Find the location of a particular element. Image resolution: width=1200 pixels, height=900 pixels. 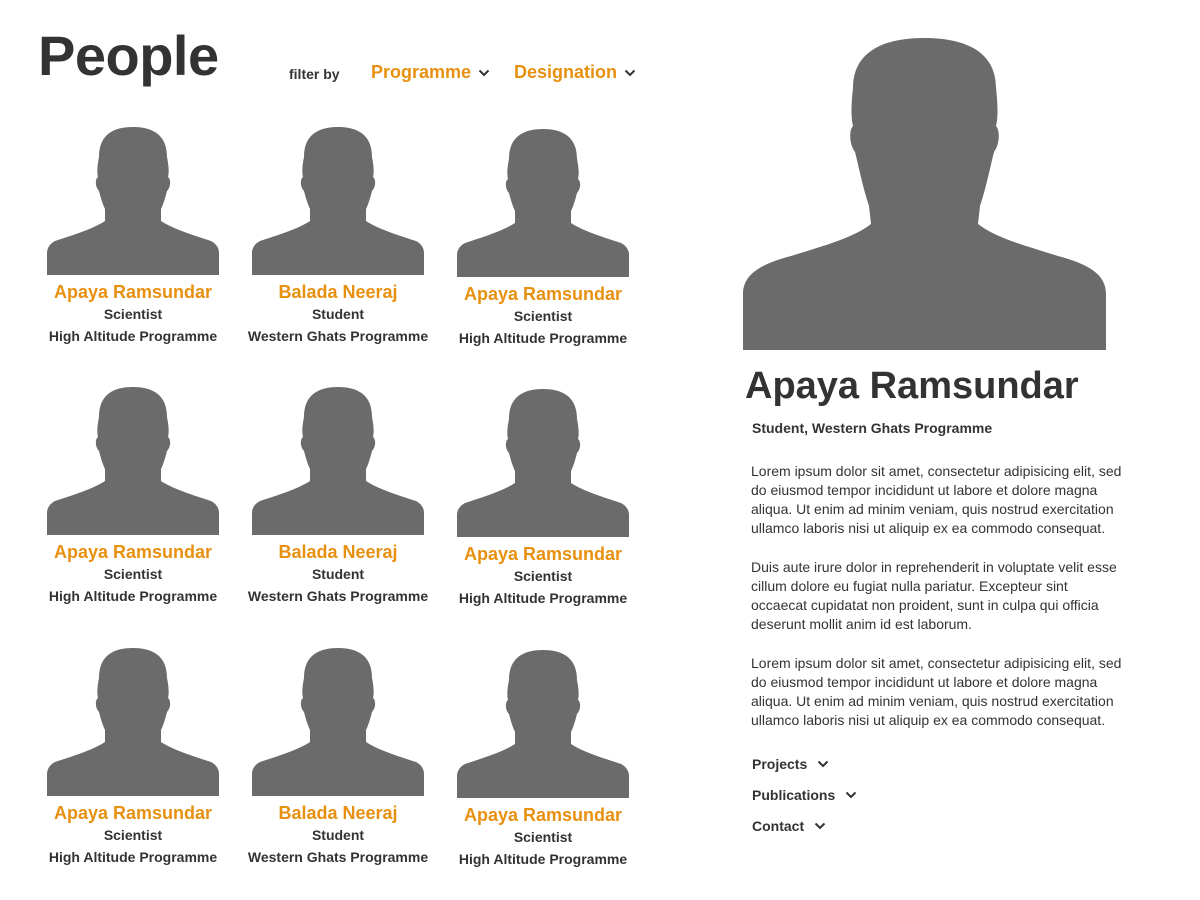

detail-sections: Projects Publications Contact is located at coordinates (947, 794).